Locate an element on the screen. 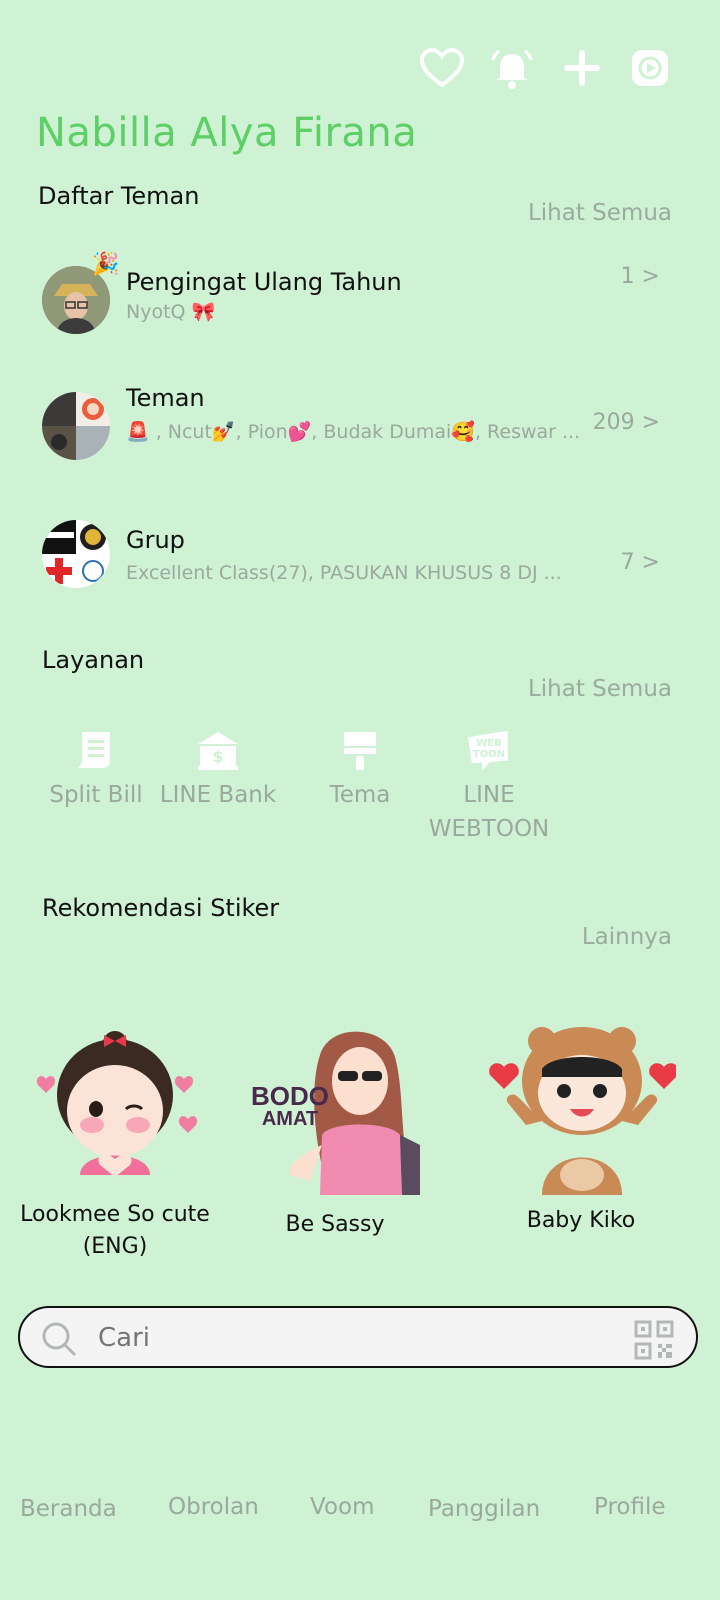 This screenshot has height=1600, width=720. friends-section-title: Daftar Teman is located at coordinates (119, 196).